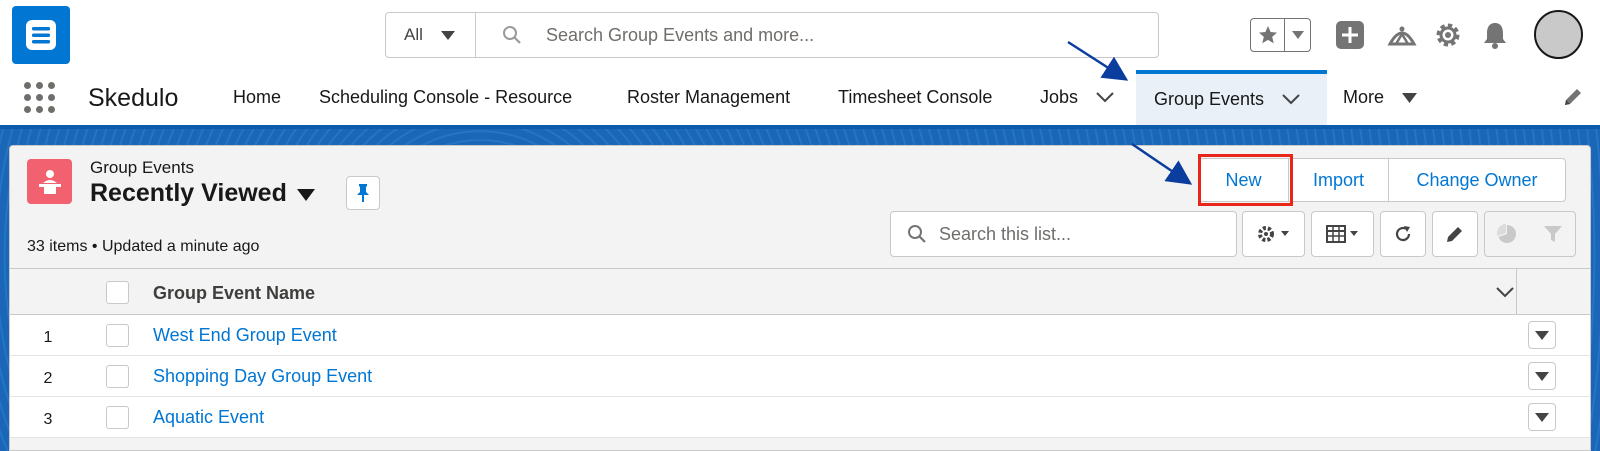 Image resolution: width=1600 pixels, height=451 pixels. Describe the element at coordinates (1558, 34) in the screenshot. I see `user-avatar` at that location.